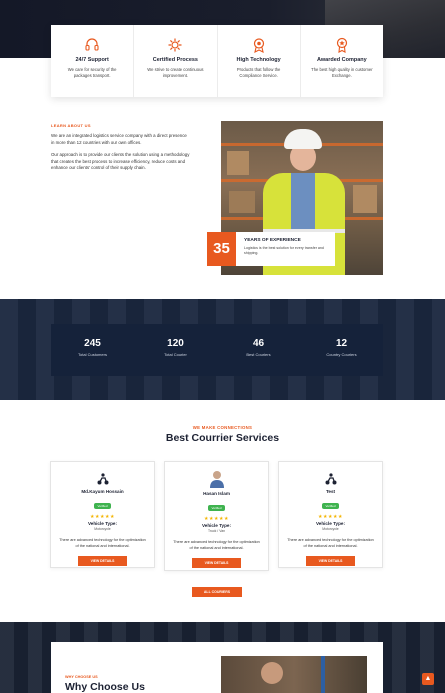  What do you see at coordinates (341, 350) in the screenshot?
I see `stat-country-couriers: 12 Country Couriers` at bounding box center [341, 350].